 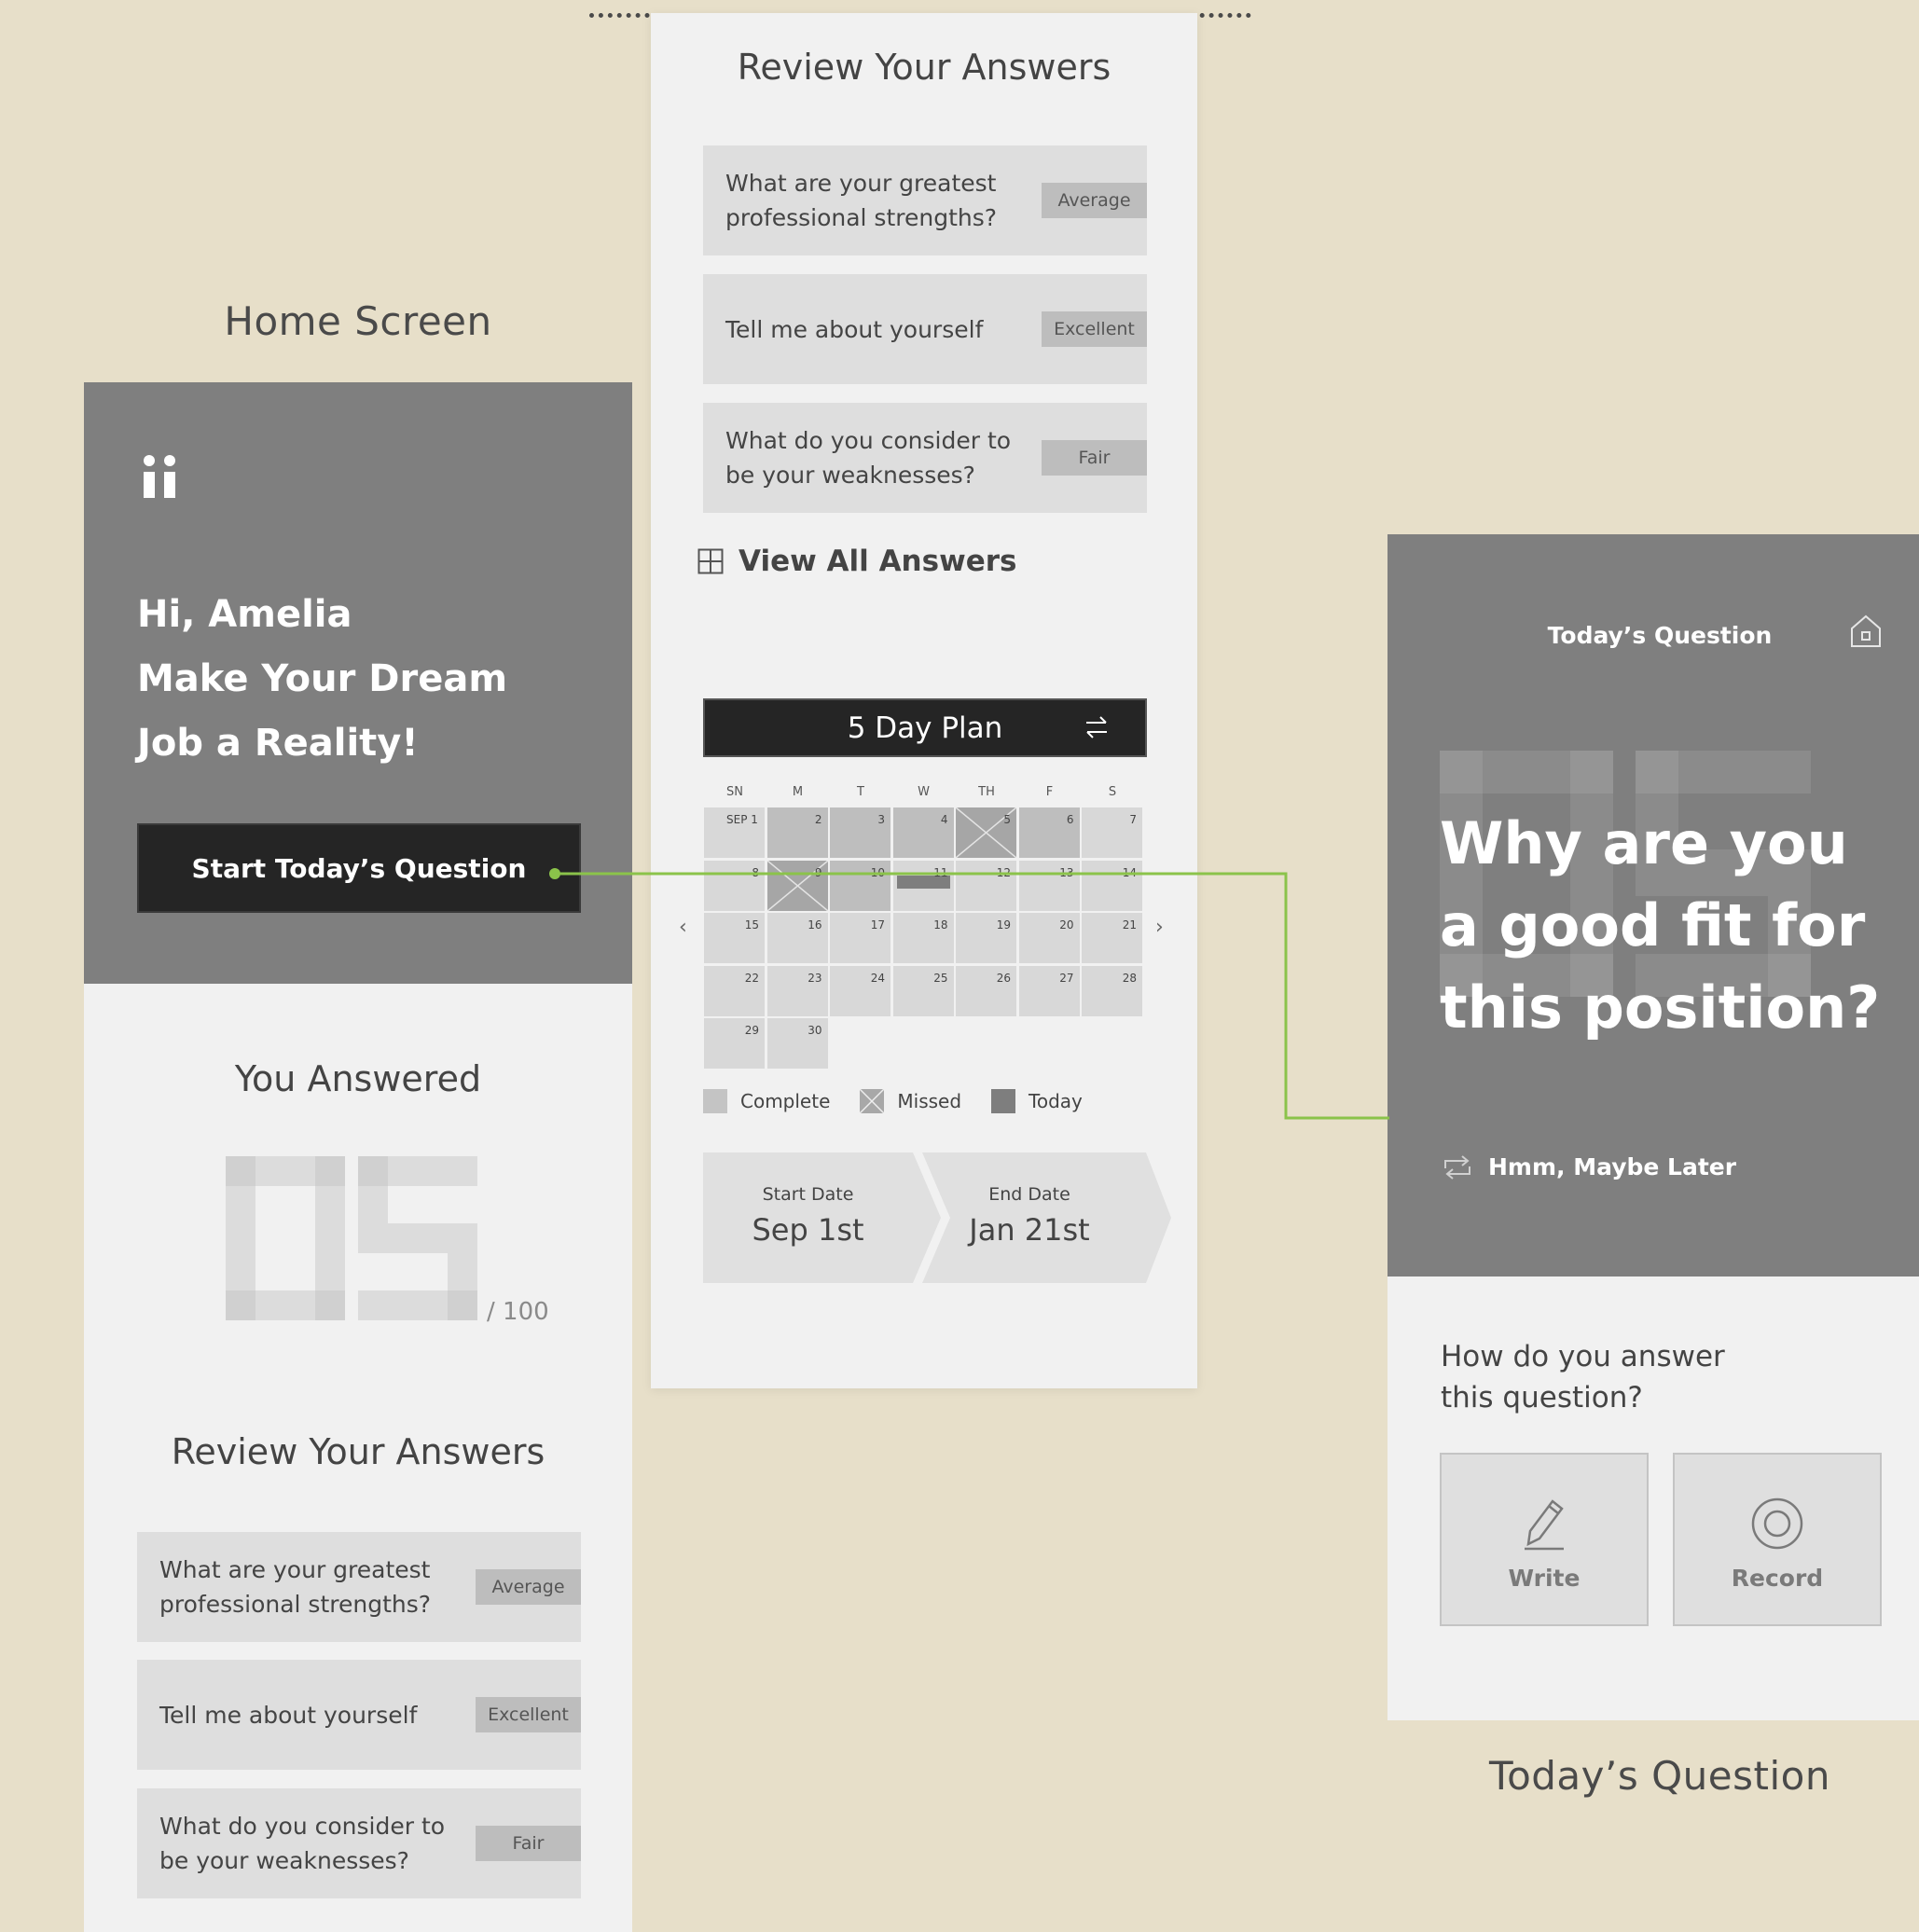 What do you see at coordinates (986, 886) in the screenshot?
I see `calendar-day-empty: 12` at bounding box center [986, 886].